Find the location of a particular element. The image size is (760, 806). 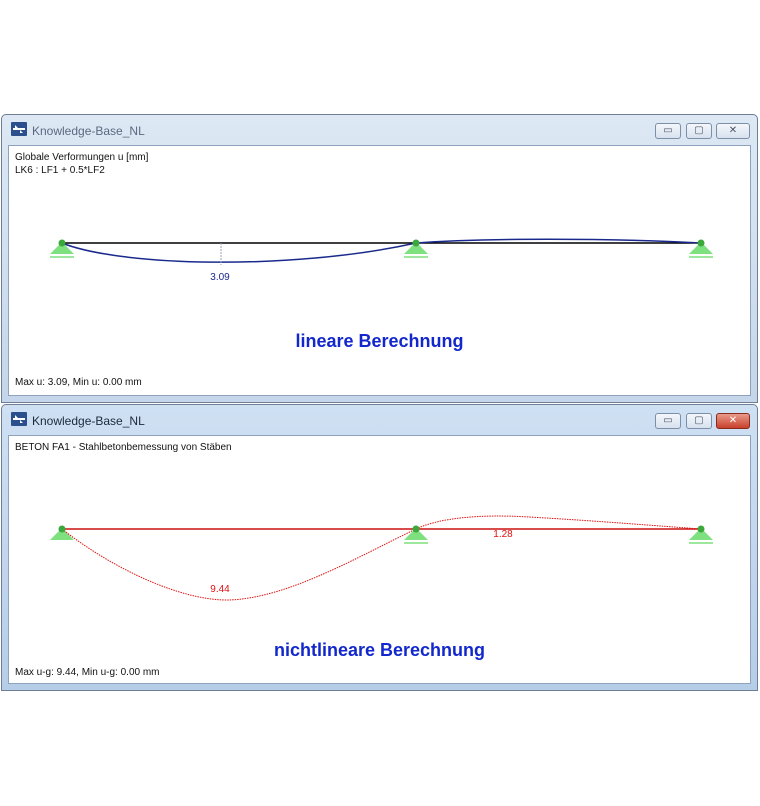

min-max-summary: Max u: 3.09, Min u: 0.00 mm is located at coordinates (78, 382).